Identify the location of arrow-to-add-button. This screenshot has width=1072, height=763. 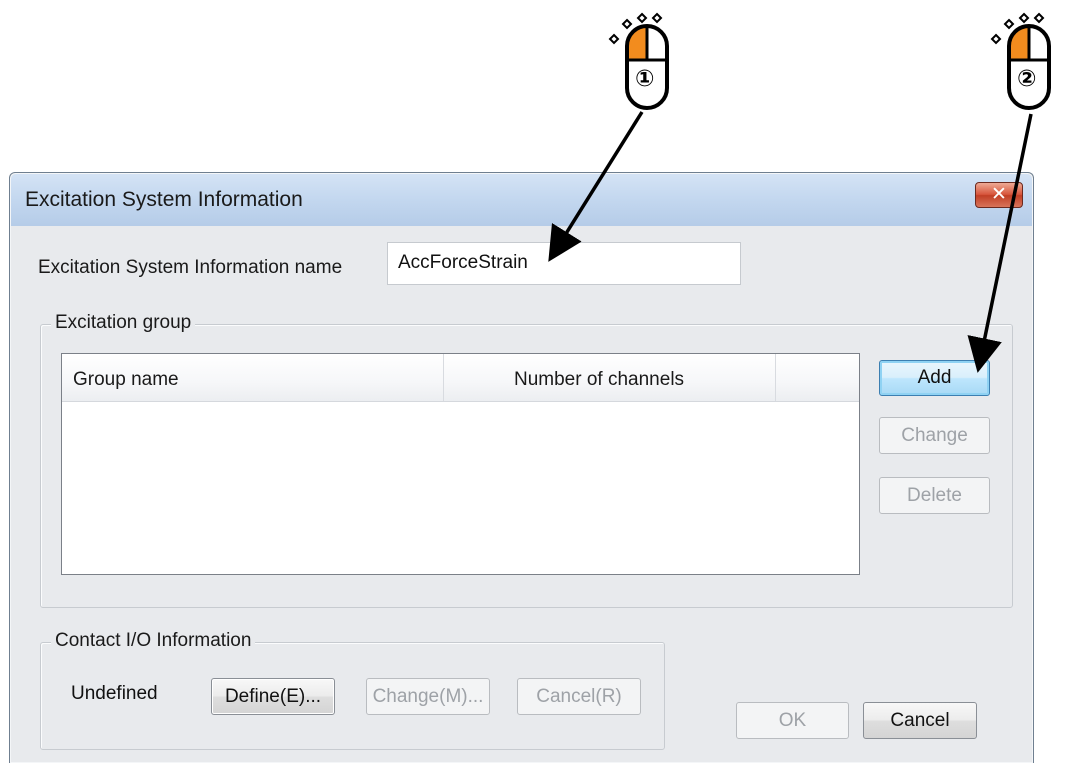
(1000, 243).